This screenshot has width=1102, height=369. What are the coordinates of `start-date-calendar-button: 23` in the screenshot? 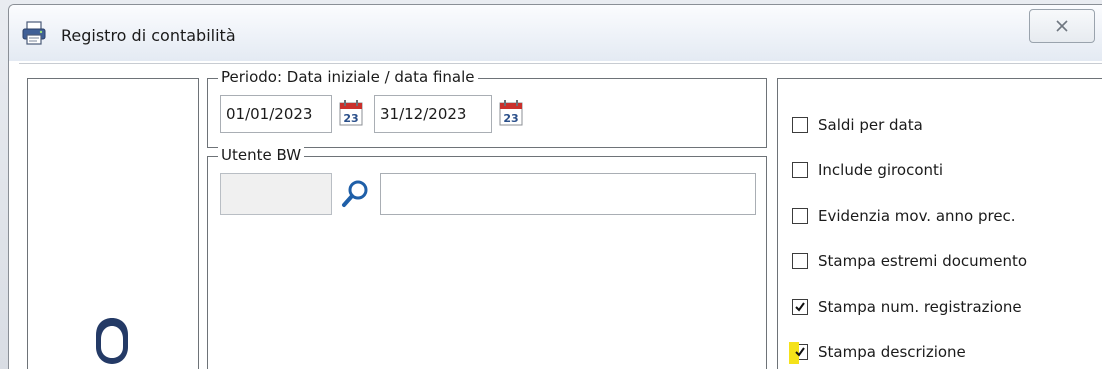 It's located at (351, 113).